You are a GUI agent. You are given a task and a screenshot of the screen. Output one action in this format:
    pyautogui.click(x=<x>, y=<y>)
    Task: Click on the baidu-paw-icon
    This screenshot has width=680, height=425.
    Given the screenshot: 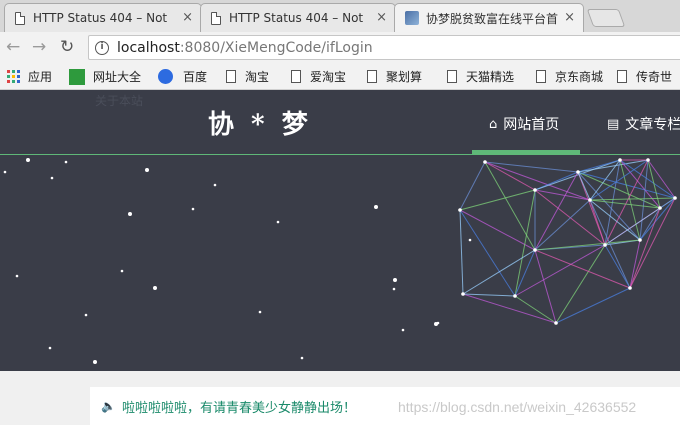 What is the action you would take?
    pyautogui.click(x=165, y=76)
    